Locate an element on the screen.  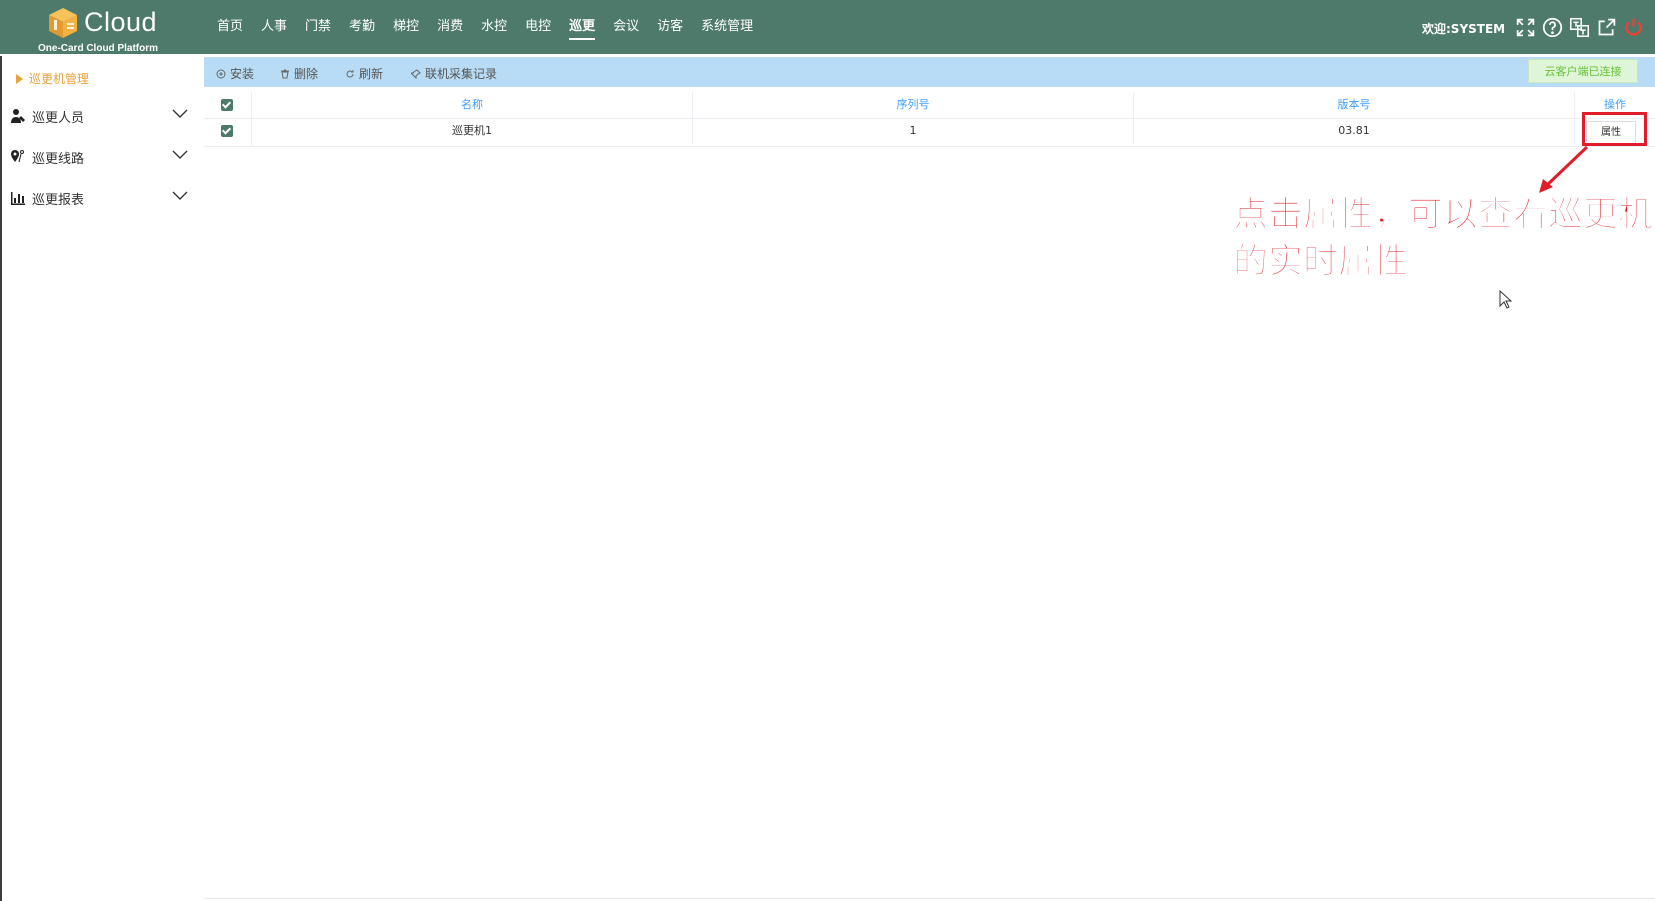
welcome-user: 欢迎:SYSTEM is located at coordinates (1464, 29).